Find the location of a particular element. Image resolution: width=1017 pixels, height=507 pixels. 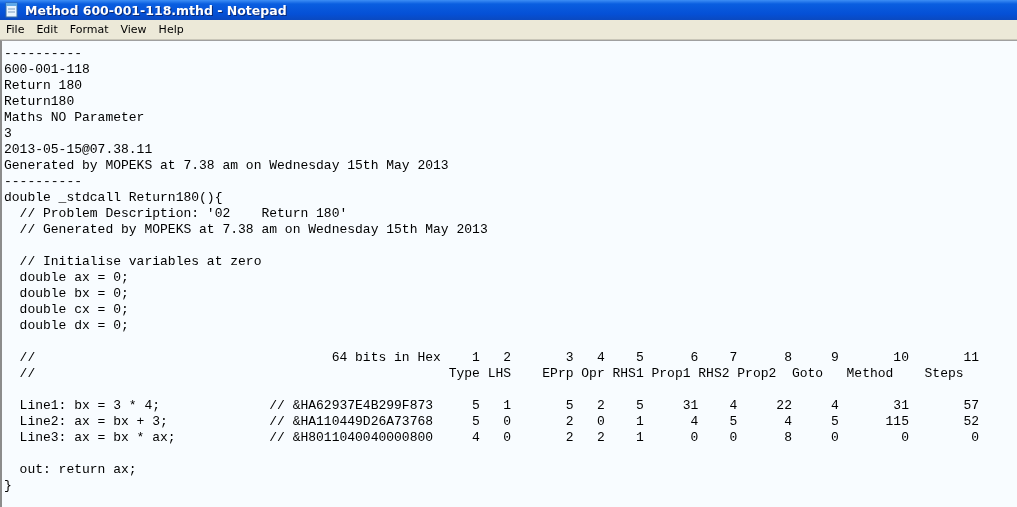

text-line: double _stdcall Return180(){ is located at coordinates (113, 197).